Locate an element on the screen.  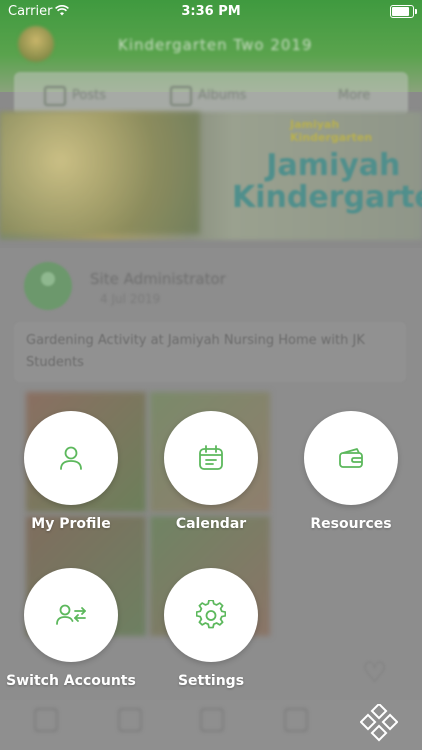
tab-albums: Albums is located at coordinates (222, 95).